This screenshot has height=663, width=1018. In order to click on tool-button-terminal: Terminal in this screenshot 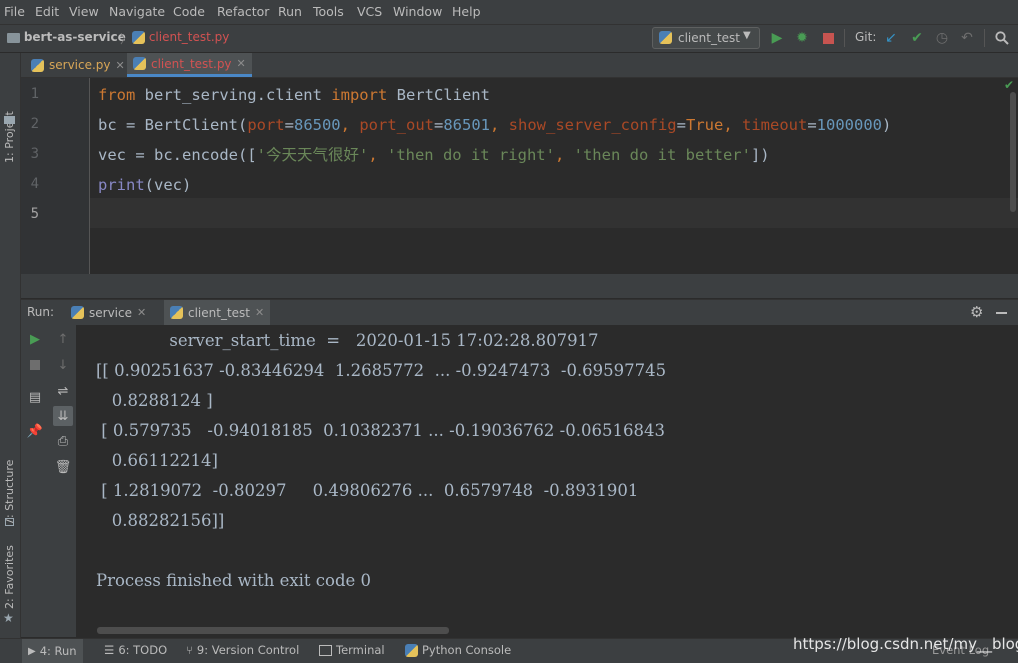, I will do `click(352, 650)`.